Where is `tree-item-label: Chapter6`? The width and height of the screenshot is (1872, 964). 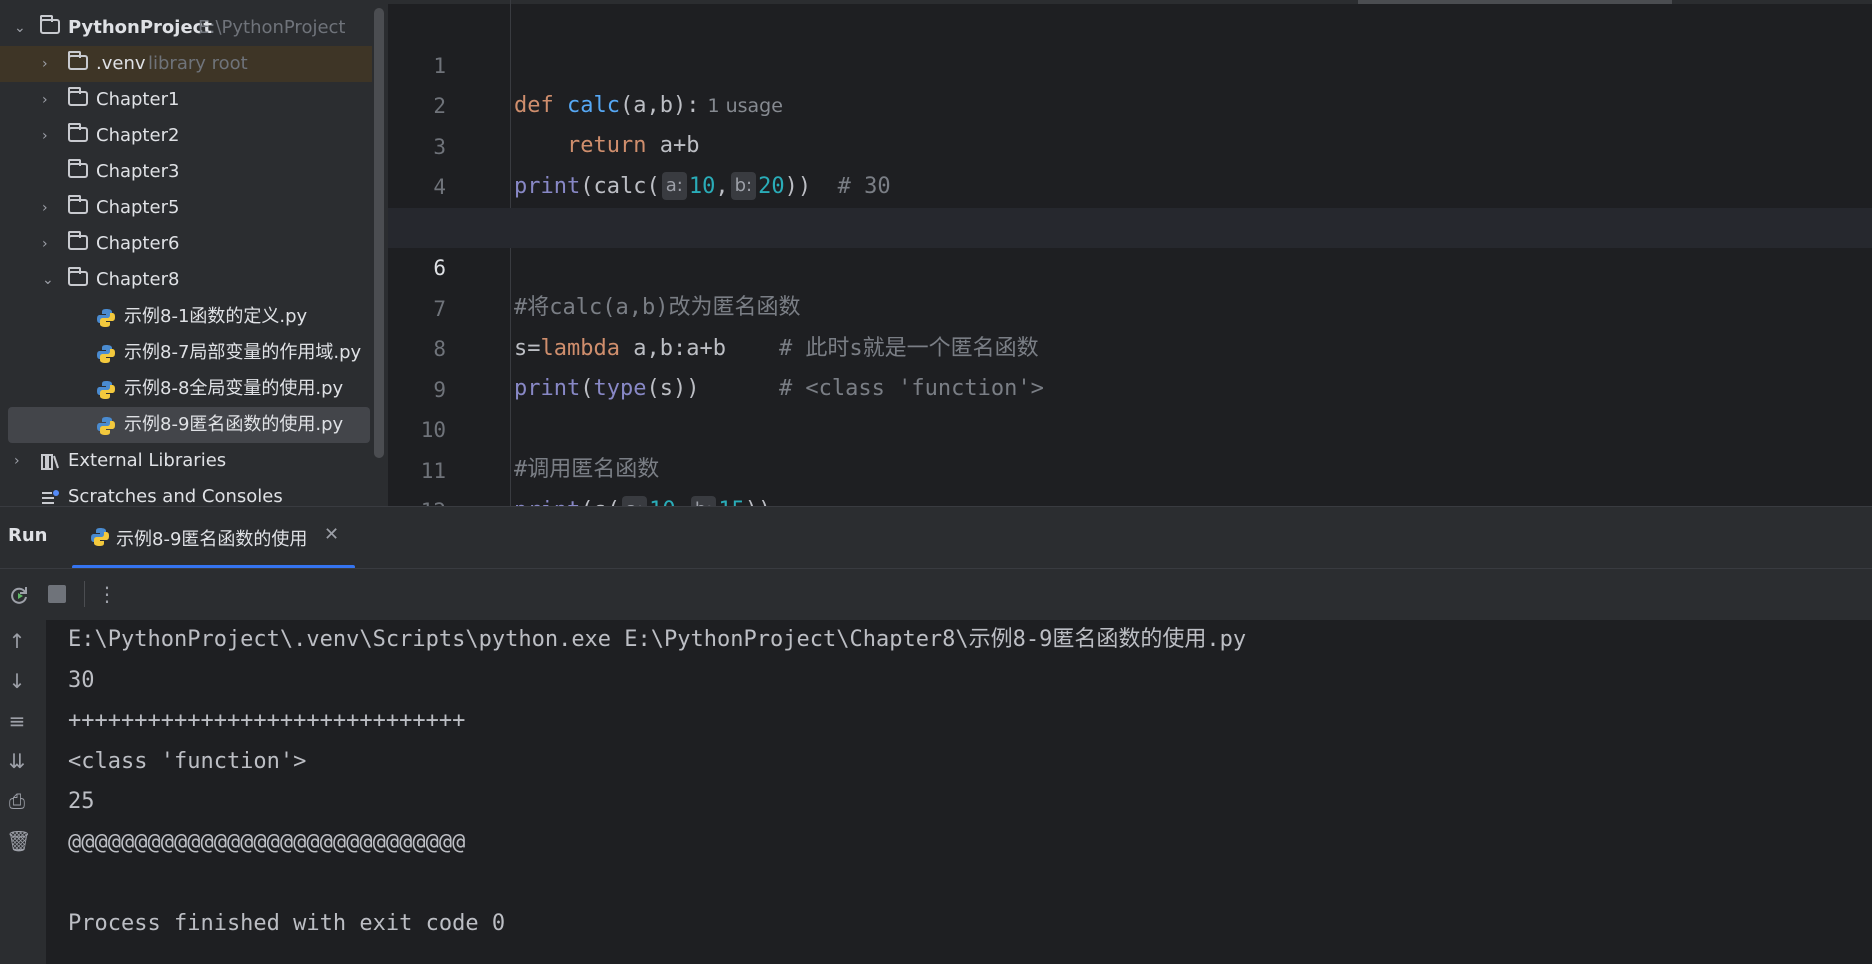
tree-item-label: Chapter6 is located at coordinates (138, 243).